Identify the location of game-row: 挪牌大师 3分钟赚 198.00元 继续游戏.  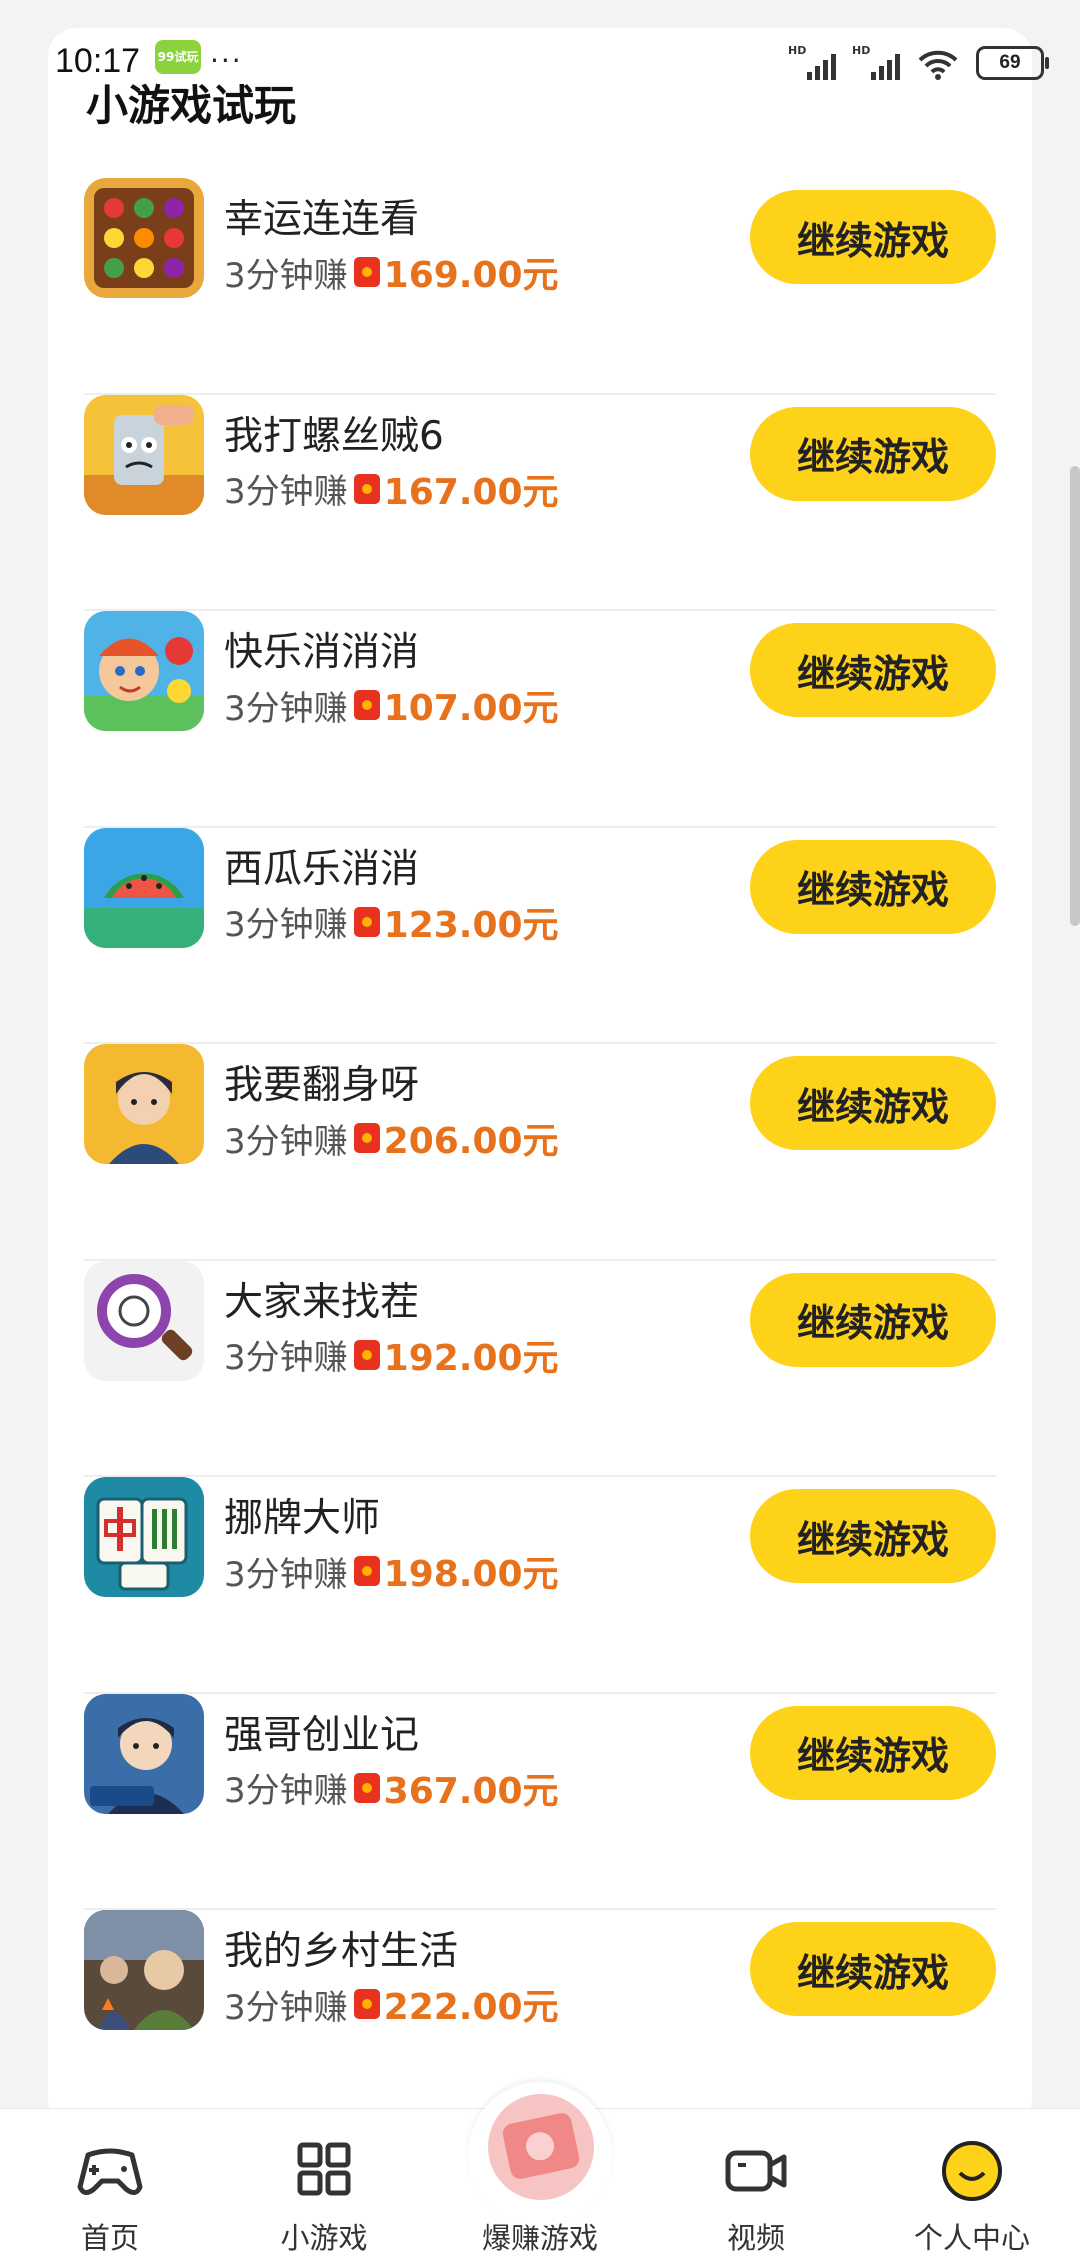
(540, 1585).